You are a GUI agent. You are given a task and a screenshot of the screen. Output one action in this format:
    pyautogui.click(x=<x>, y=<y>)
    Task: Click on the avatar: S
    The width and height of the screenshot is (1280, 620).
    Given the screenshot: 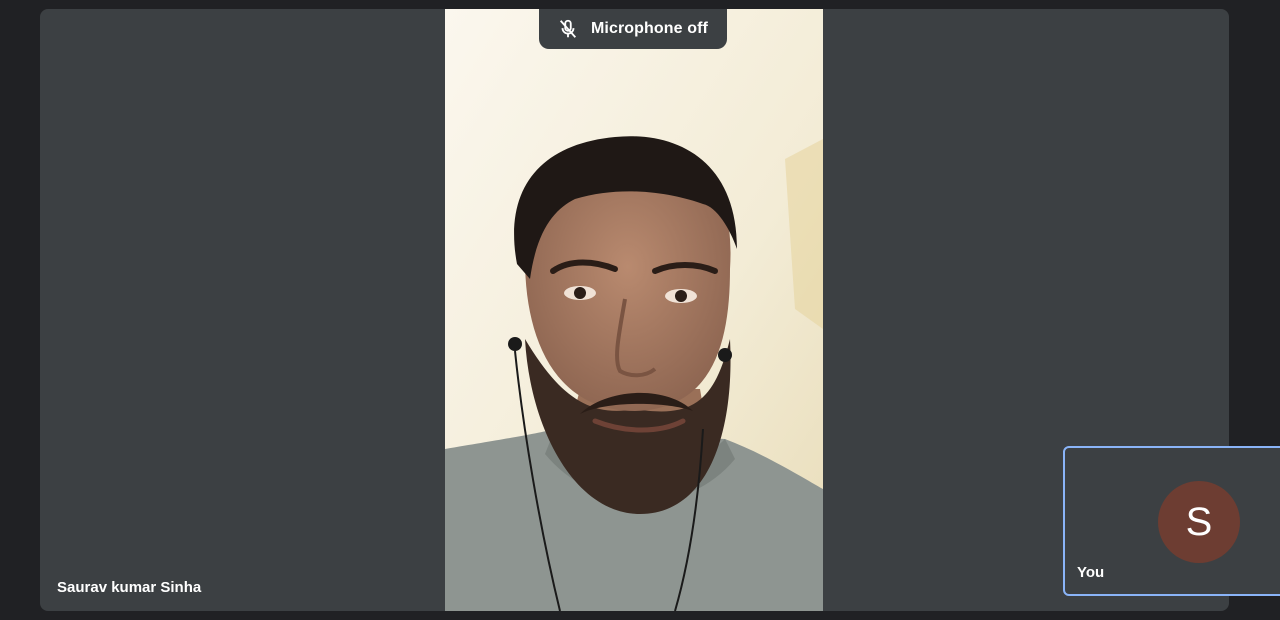 What is the action you would take?
    pyautogui.click(x=1199, y=522)
    